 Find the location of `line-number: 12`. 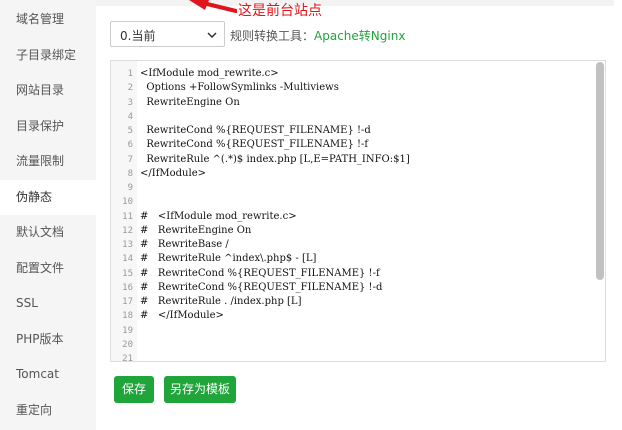

line-number: 12 is located at coordinates (127, 230).